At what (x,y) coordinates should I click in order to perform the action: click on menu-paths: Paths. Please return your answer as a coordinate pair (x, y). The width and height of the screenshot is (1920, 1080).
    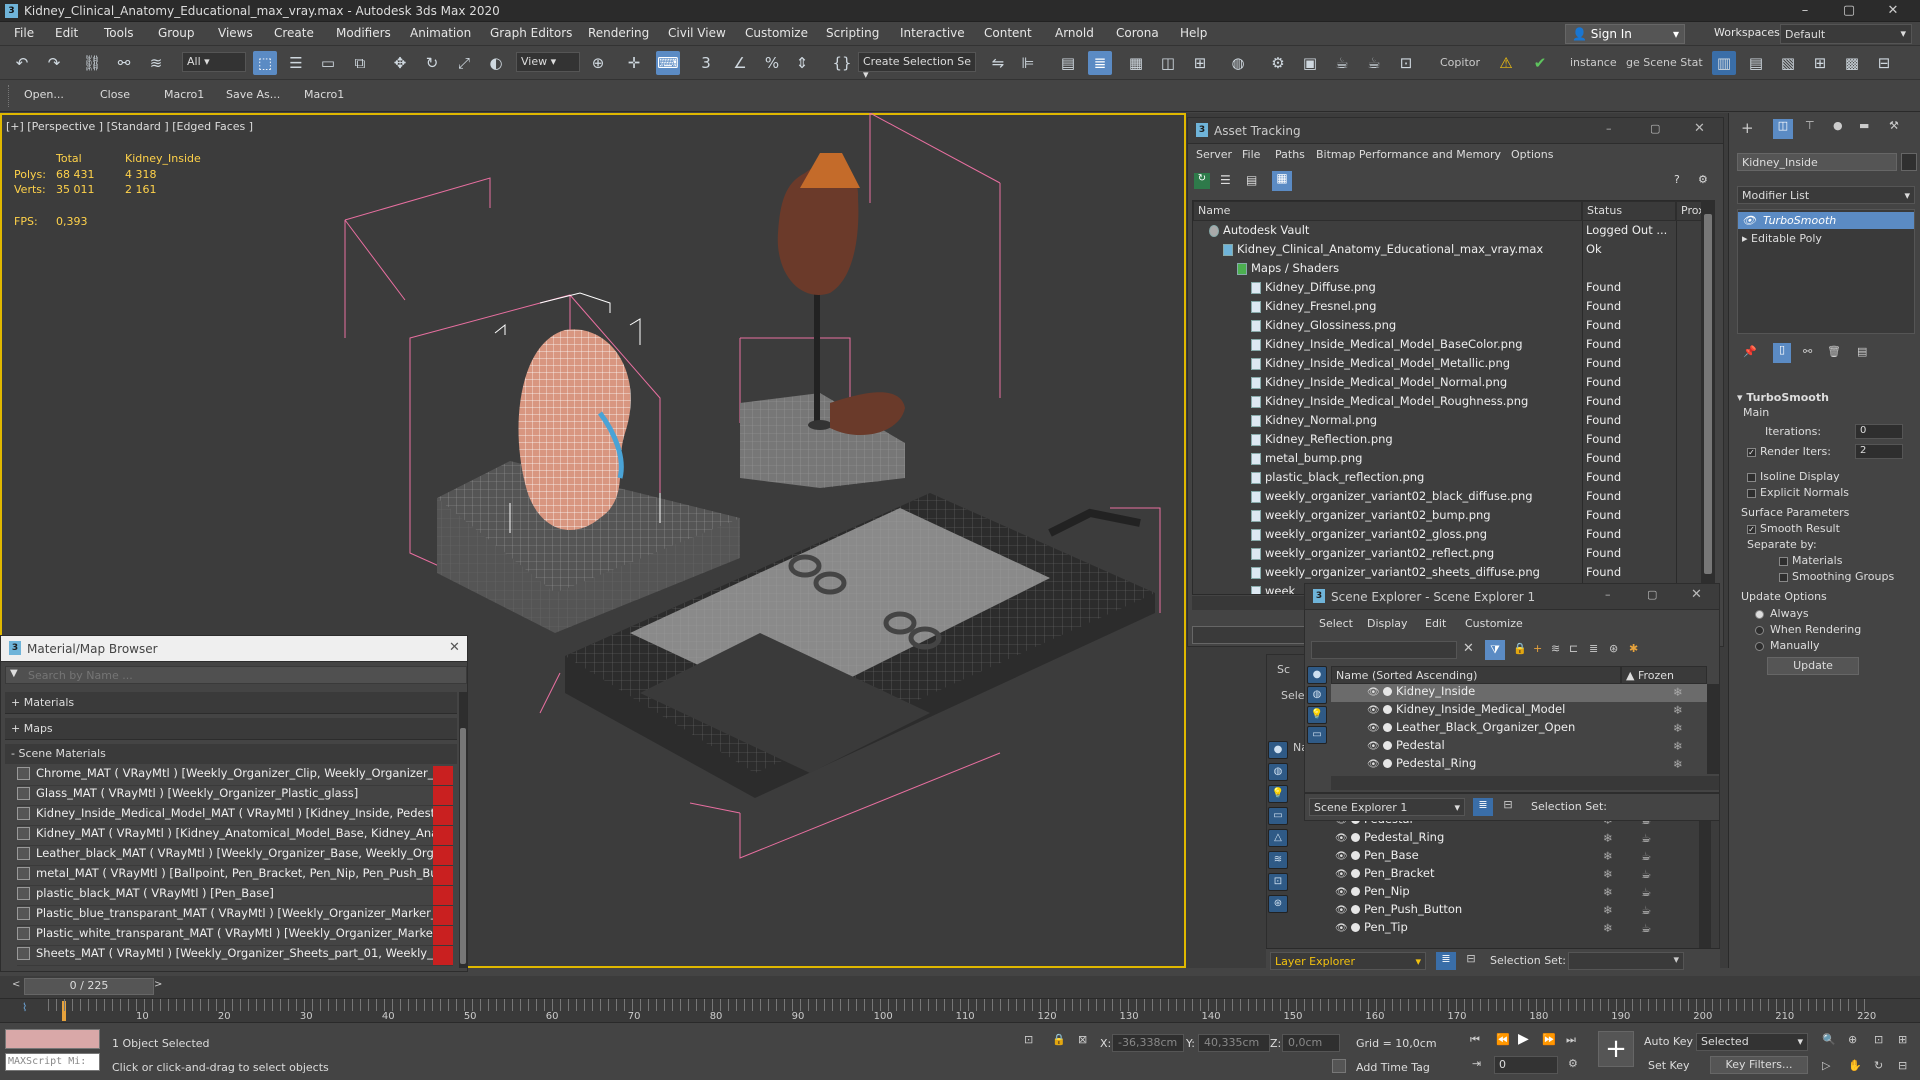
    Looking at the image, I should click on (1290, 154).